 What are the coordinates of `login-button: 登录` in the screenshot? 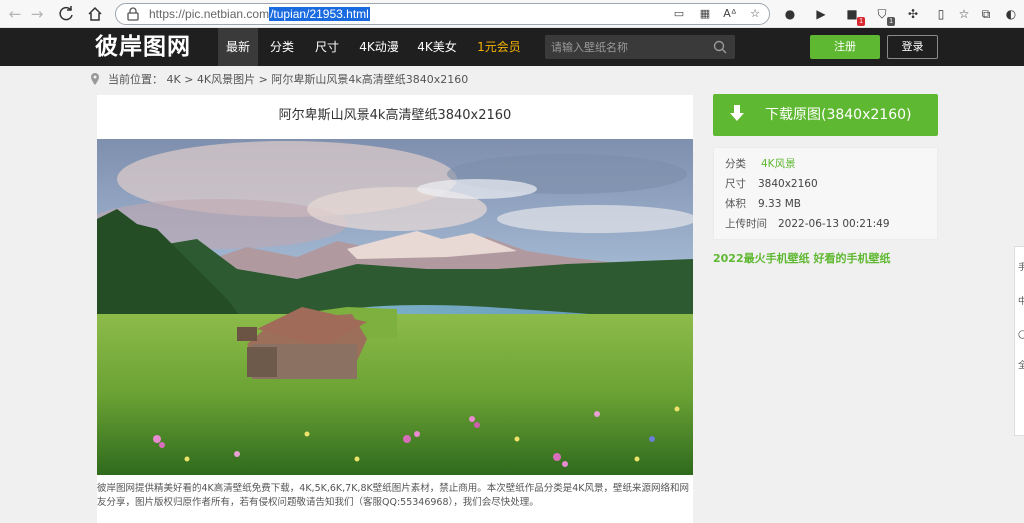 It's located at (912, 47).